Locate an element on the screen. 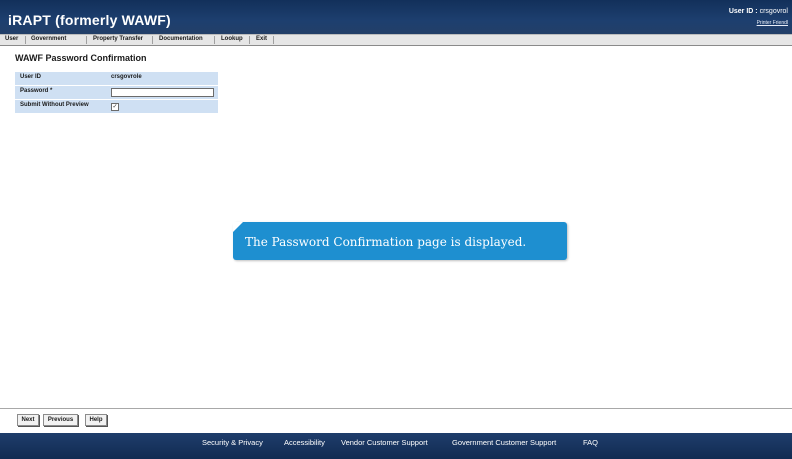  footer-link-security-privacy: Security & Privacy is located at coordinates (232, 442).